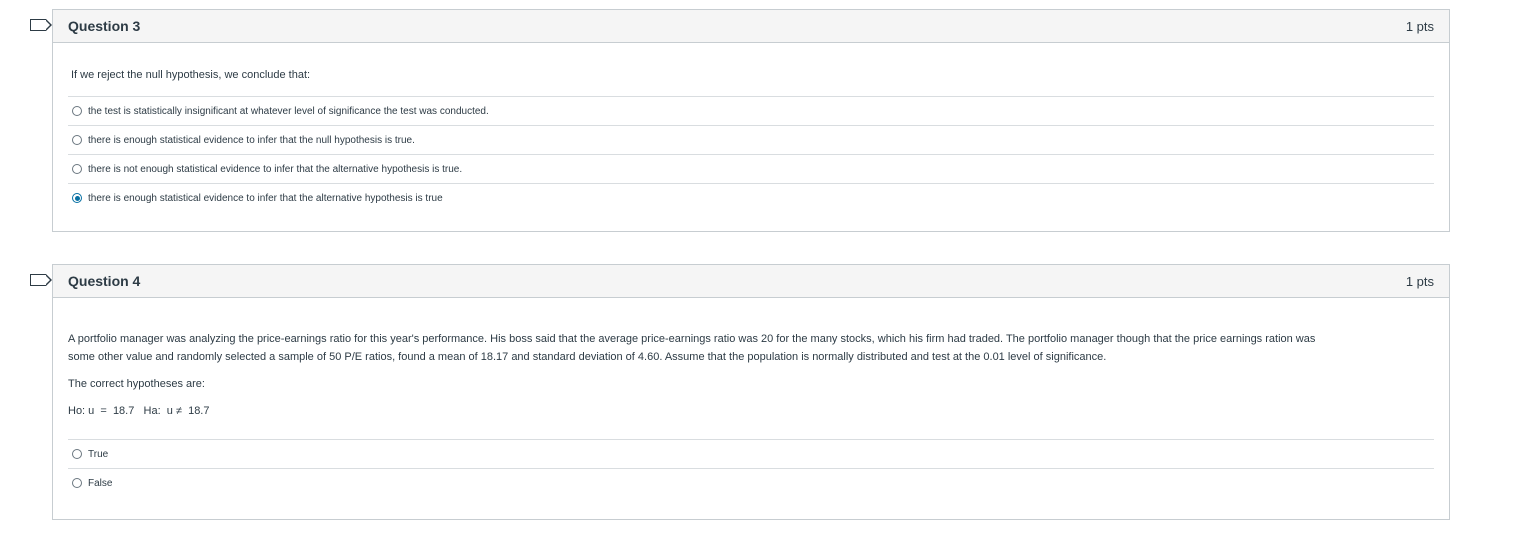 The width and height of the screenshot is (1520, 534). Describe the element at coordinates (751, 26) in the screenshot. I see `question-header: Question 3 1 pts` at that location.